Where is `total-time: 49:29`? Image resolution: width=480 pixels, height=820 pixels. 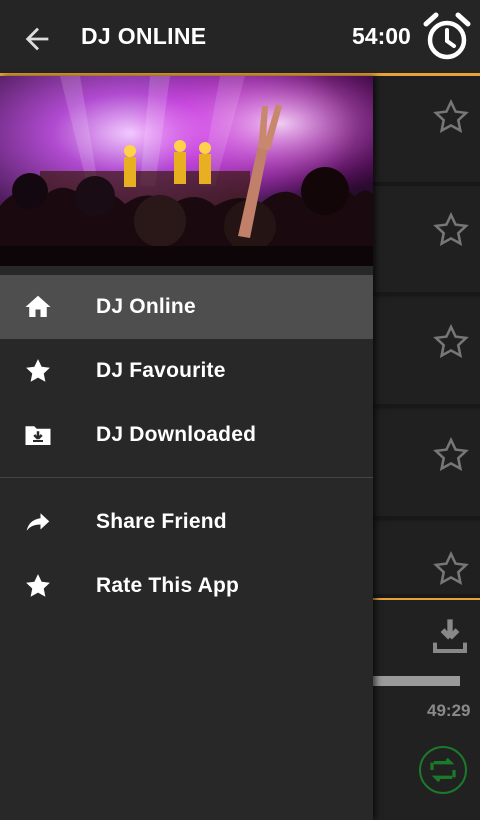 total-time: 49:29 is located at coordinates (449, 710).